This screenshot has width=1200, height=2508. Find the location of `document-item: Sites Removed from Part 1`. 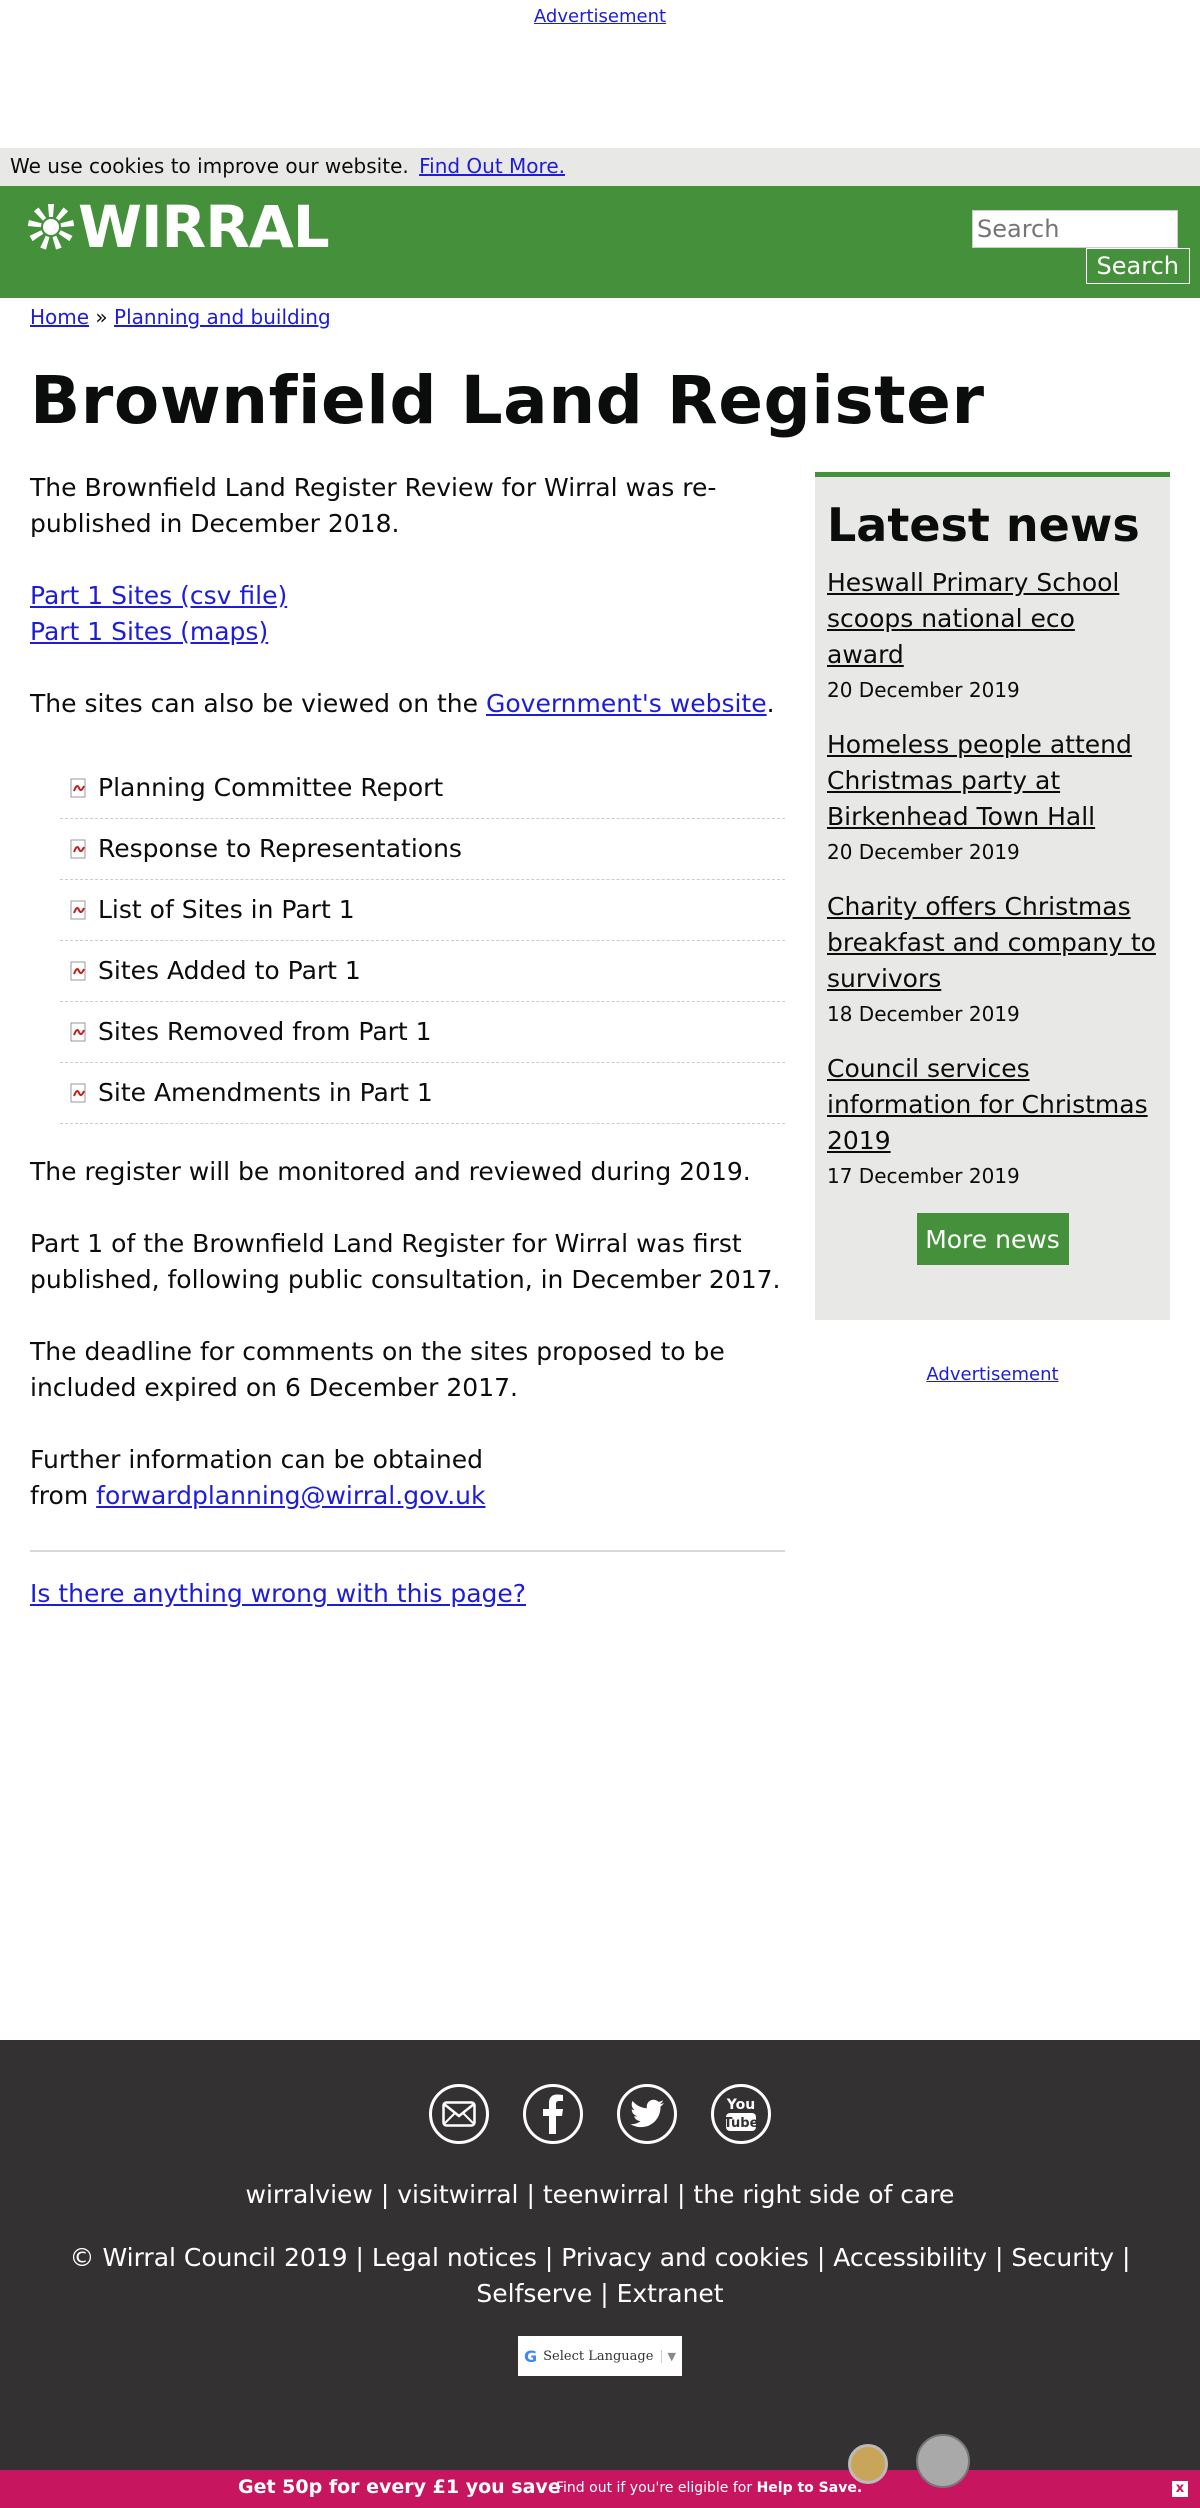

document-item: Sites Removed from Part 1 is located at coordinates (422, 1032).